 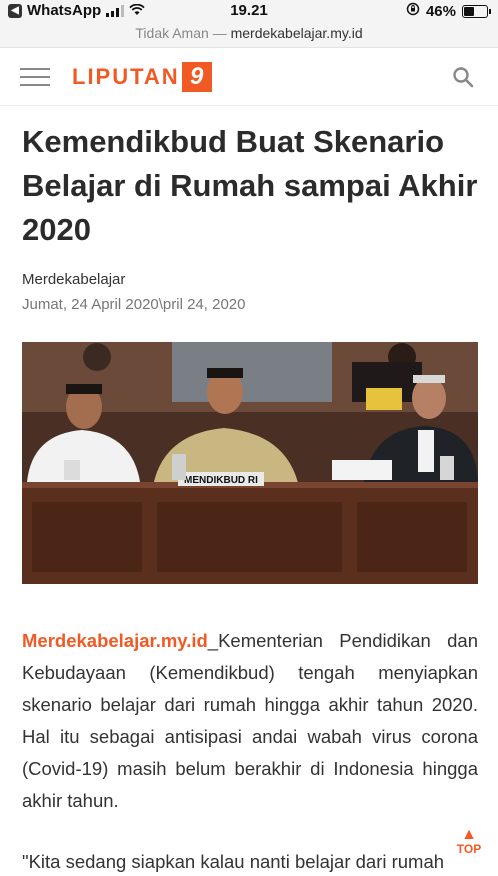 What do you see at coordinates (296, 33) in the screenshot?
I see `url-domain: merdekabelajar.my.id` at bounding box center [296, 33].